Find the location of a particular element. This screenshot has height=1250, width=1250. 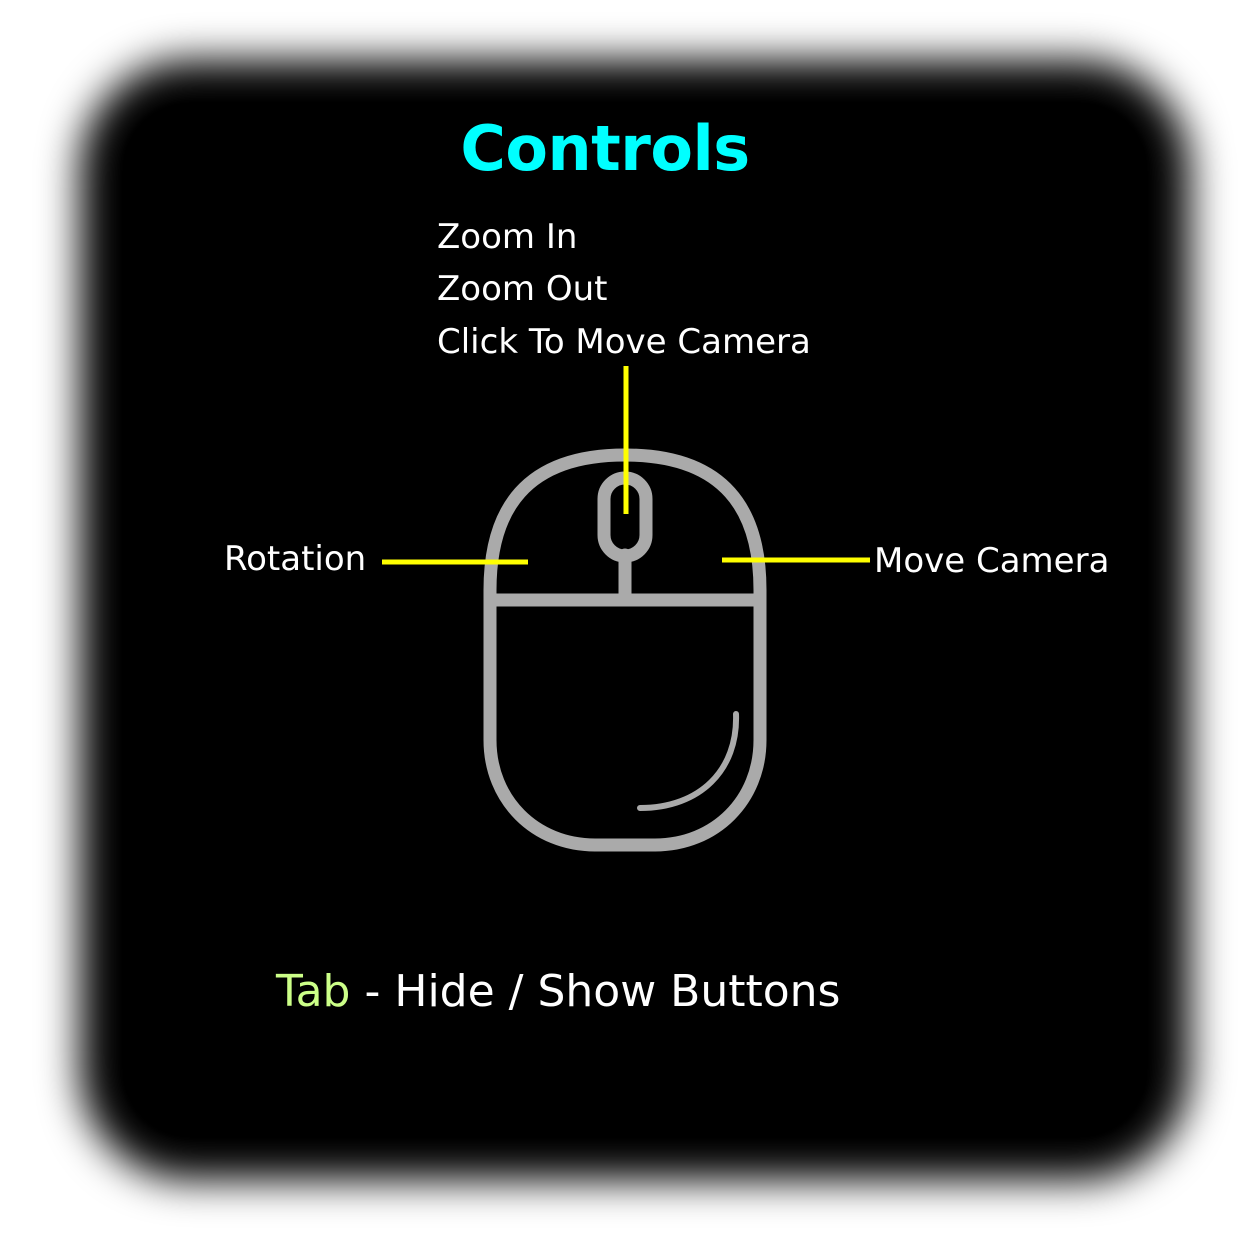

rotation-label: Rotation is located at coordinates (295, 559).